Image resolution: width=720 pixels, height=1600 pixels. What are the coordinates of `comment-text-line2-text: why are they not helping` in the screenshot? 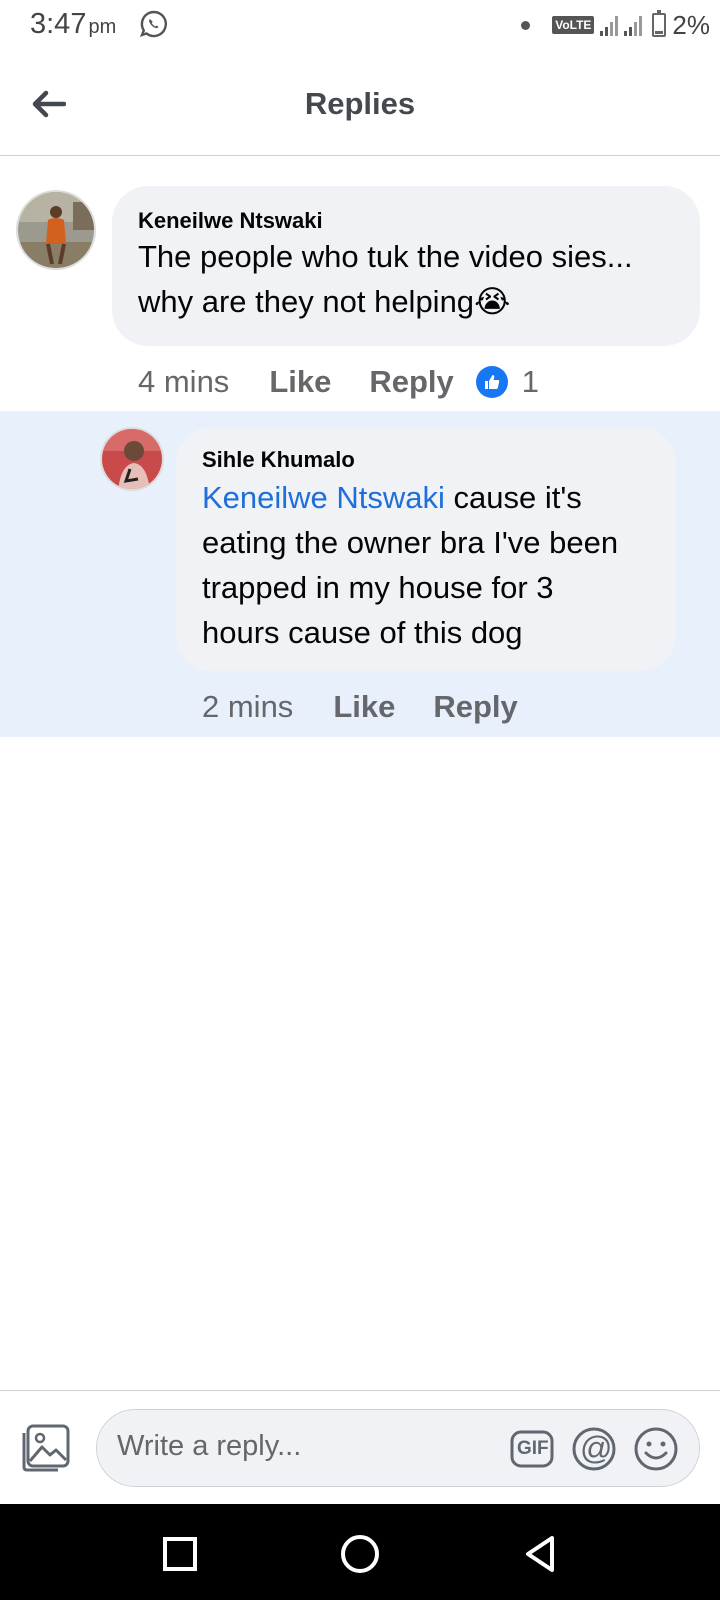 It's located at (306, 301).